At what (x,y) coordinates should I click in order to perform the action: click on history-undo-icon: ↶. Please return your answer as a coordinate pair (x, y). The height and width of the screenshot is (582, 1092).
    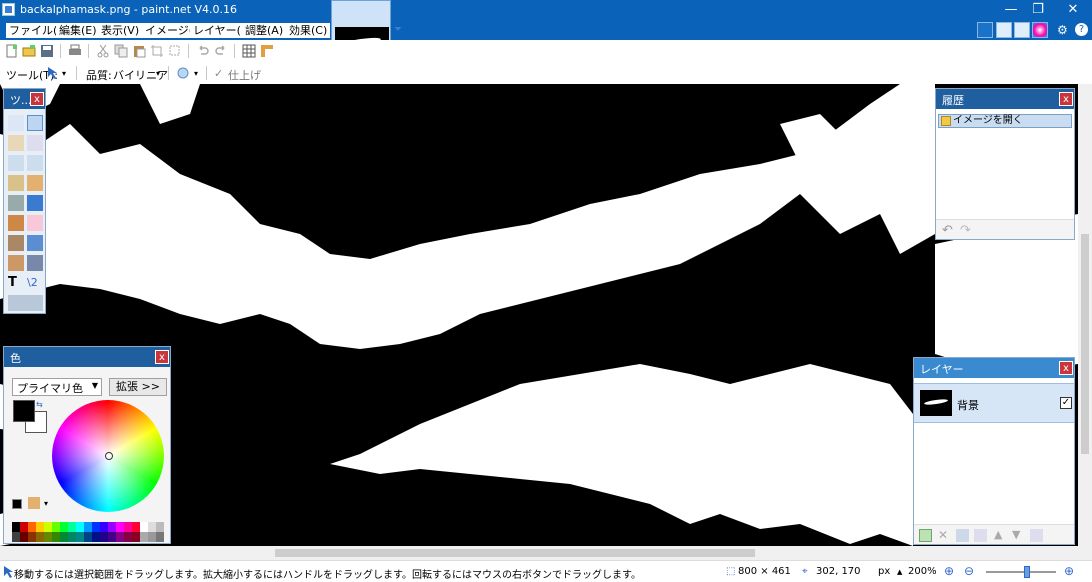
    Looking at the image, I should click on (947, 230).